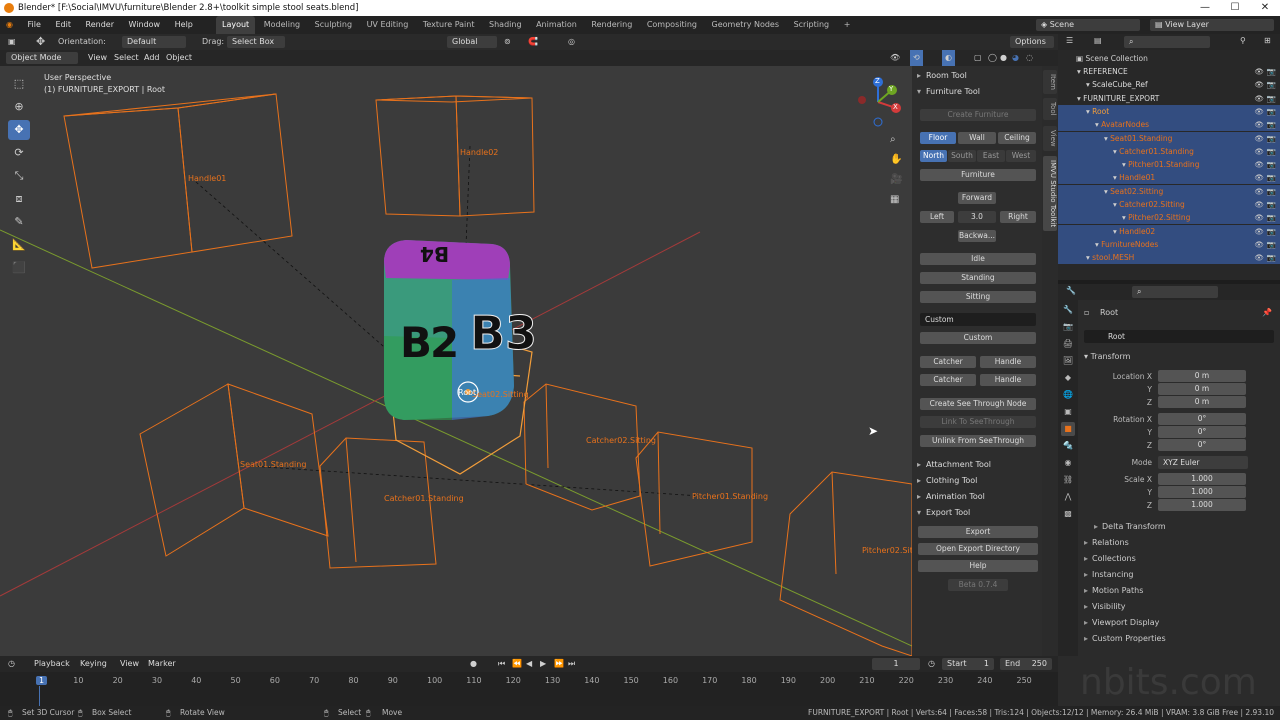  What do you see at coordinates (449, 25) in the screenshot?
I see `tab-texture-paint: Texture Paint` at bounding box center [449, 25].